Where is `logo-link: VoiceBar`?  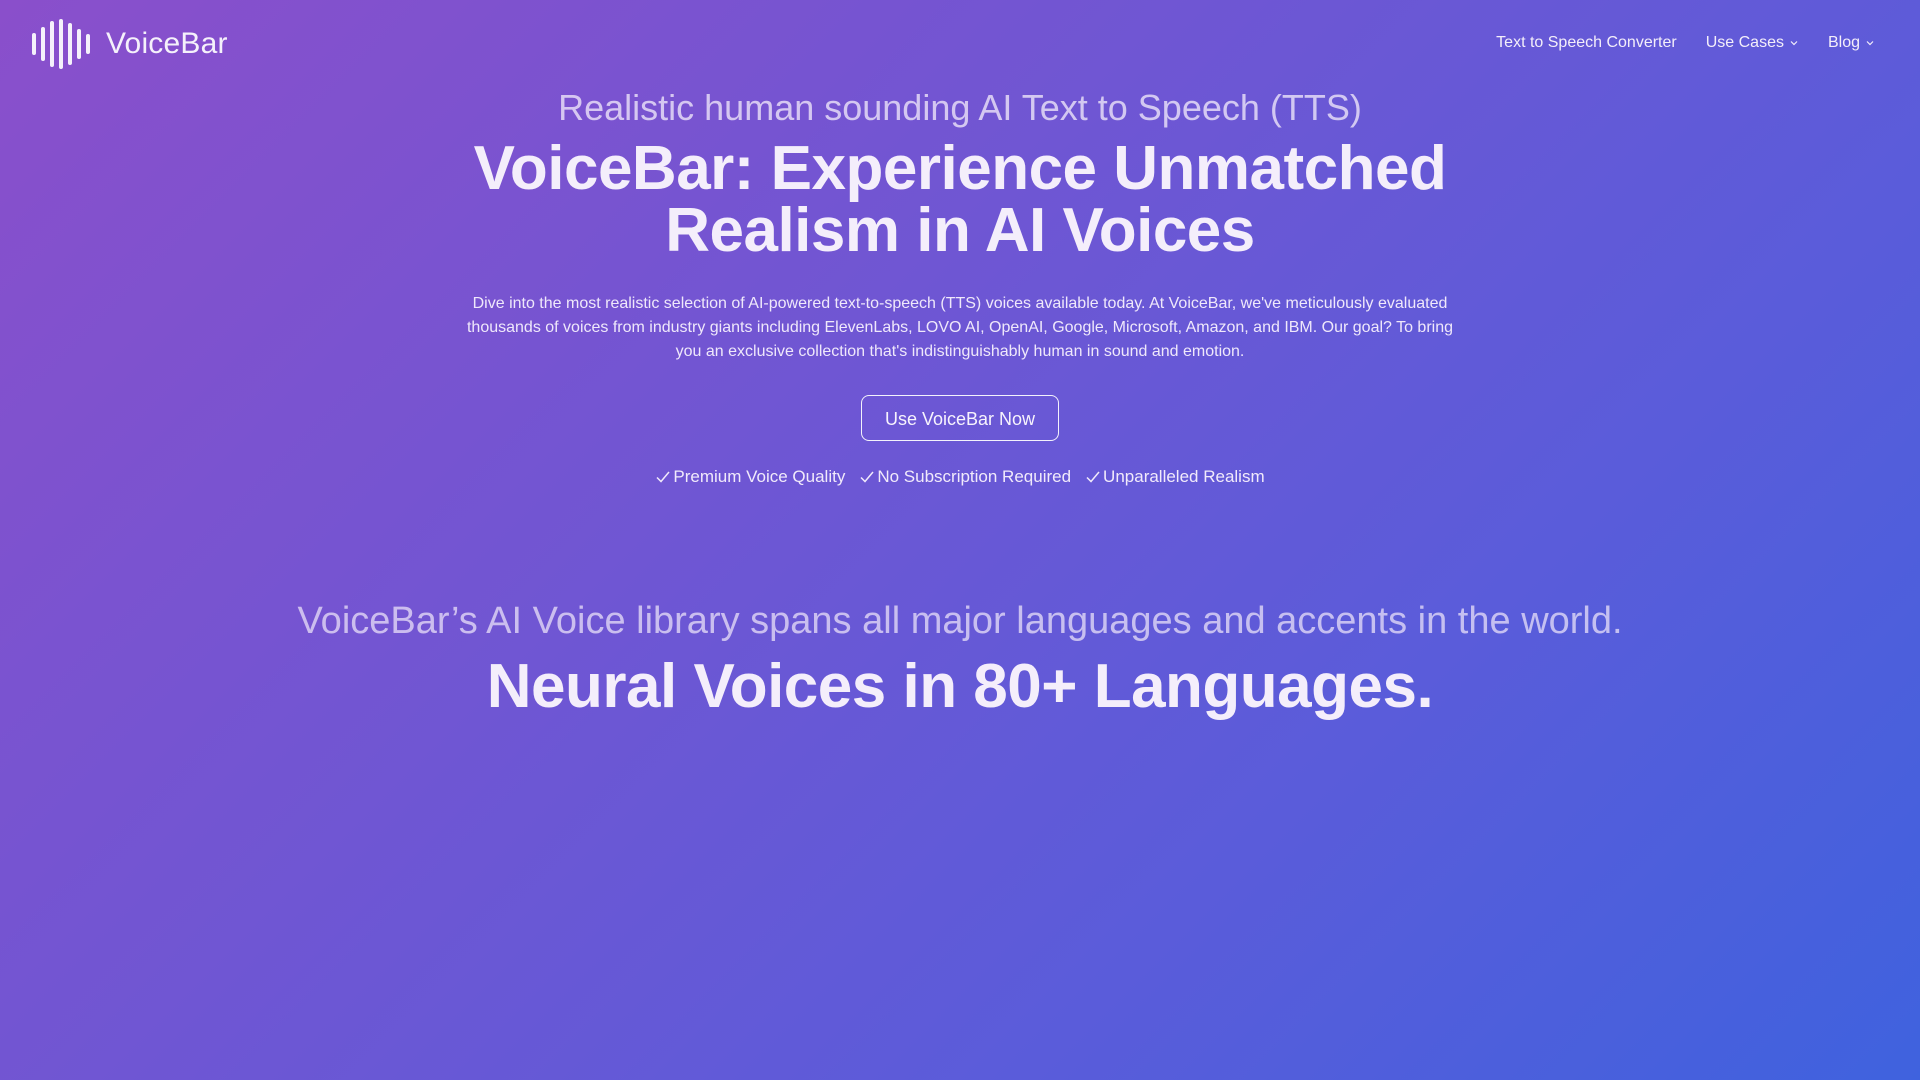
logo-link: VoiceBar is located at coordinates (130, 44).